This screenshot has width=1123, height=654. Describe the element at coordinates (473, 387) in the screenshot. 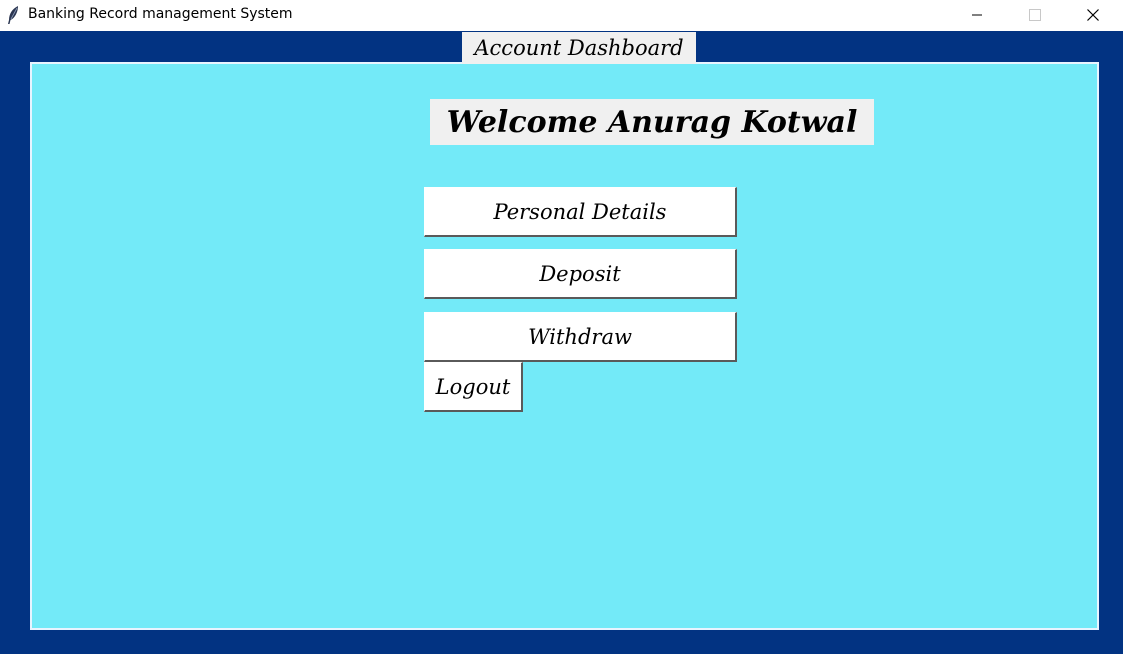

I see `logout-button: Logout` at that location.